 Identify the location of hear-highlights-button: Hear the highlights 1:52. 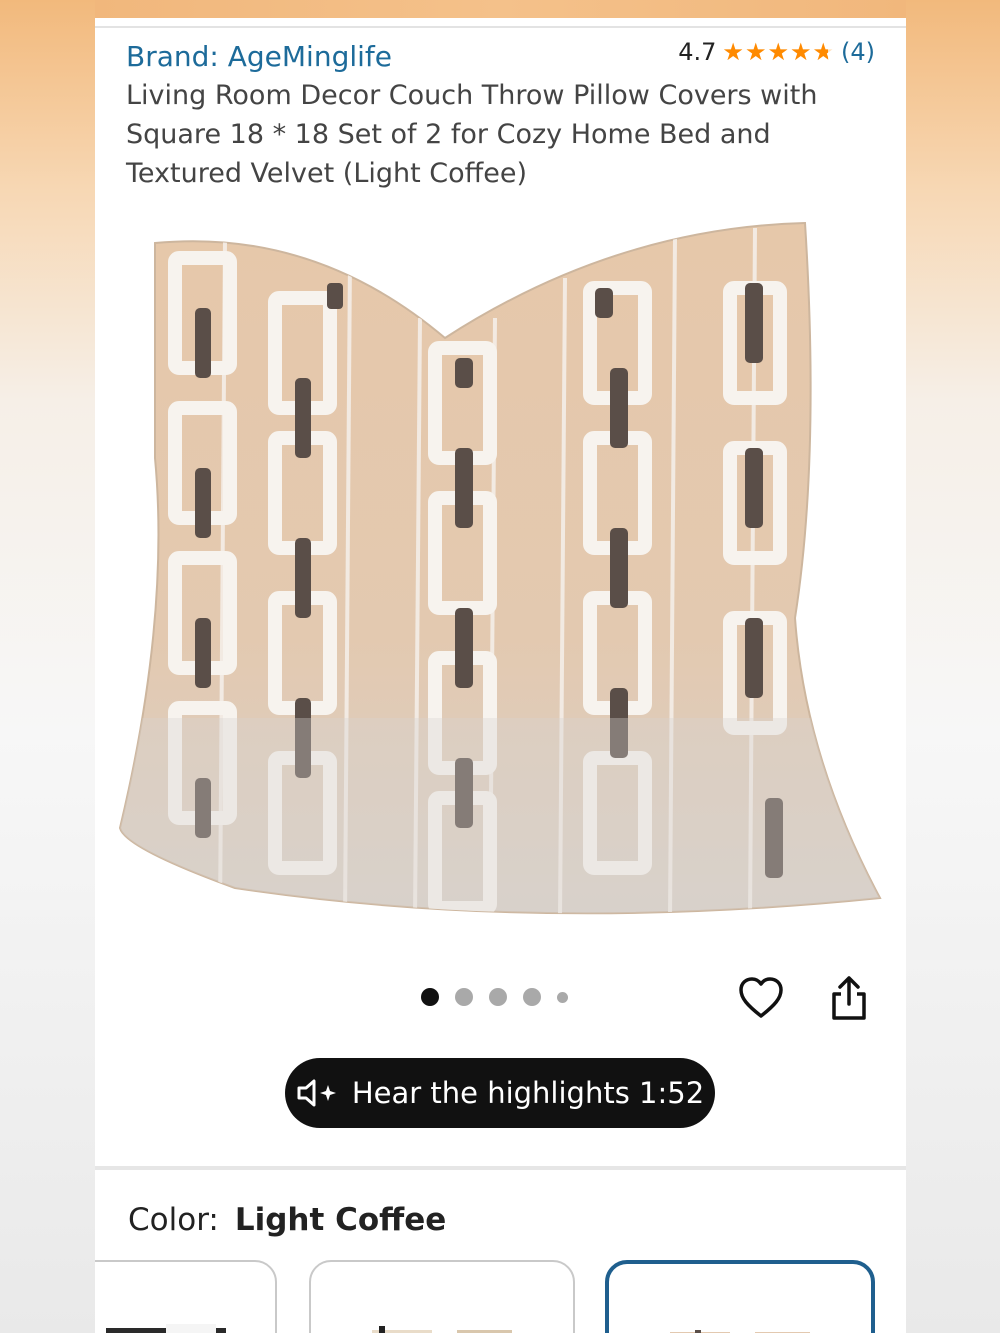
(500, 1093).